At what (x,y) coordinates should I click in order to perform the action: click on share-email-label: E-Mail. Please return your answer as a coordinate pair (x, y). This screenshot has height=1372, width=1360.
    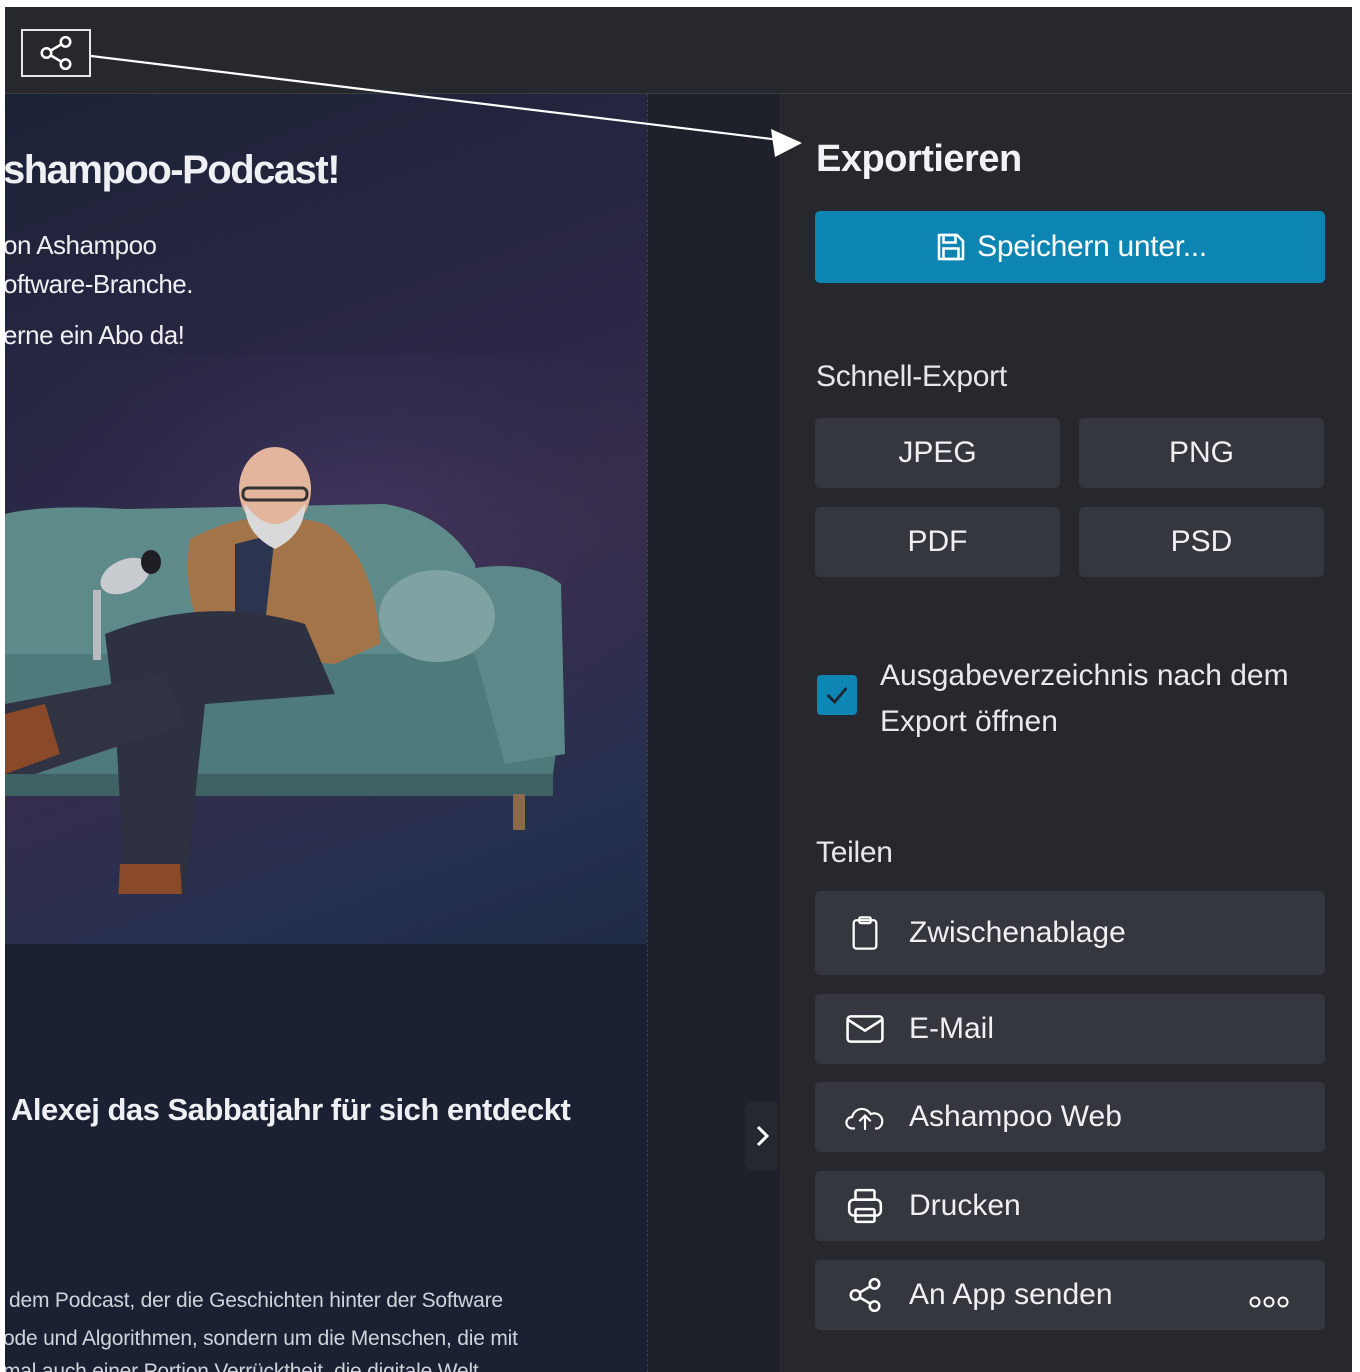
    Looking at the image, I should click on (952, 1028).